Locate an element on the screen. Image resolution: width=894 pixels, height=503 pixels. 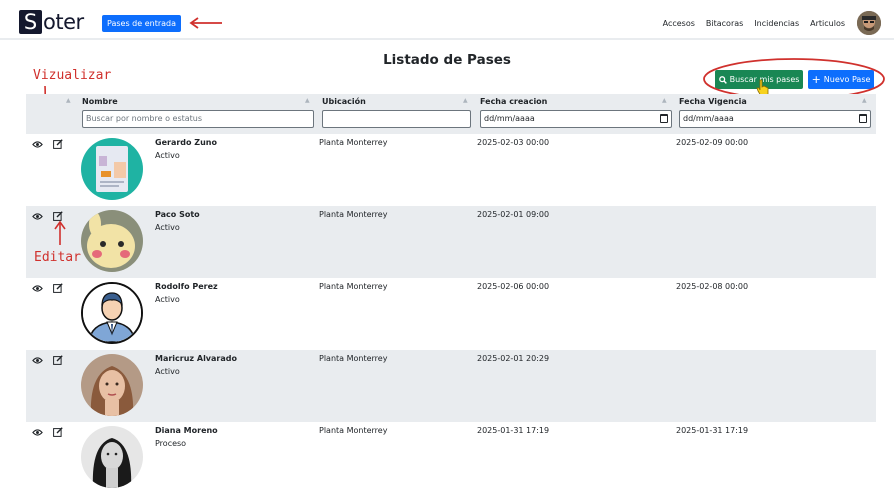
annotation-vizualizar: Vizualizar is located at coordinates (72, 75).